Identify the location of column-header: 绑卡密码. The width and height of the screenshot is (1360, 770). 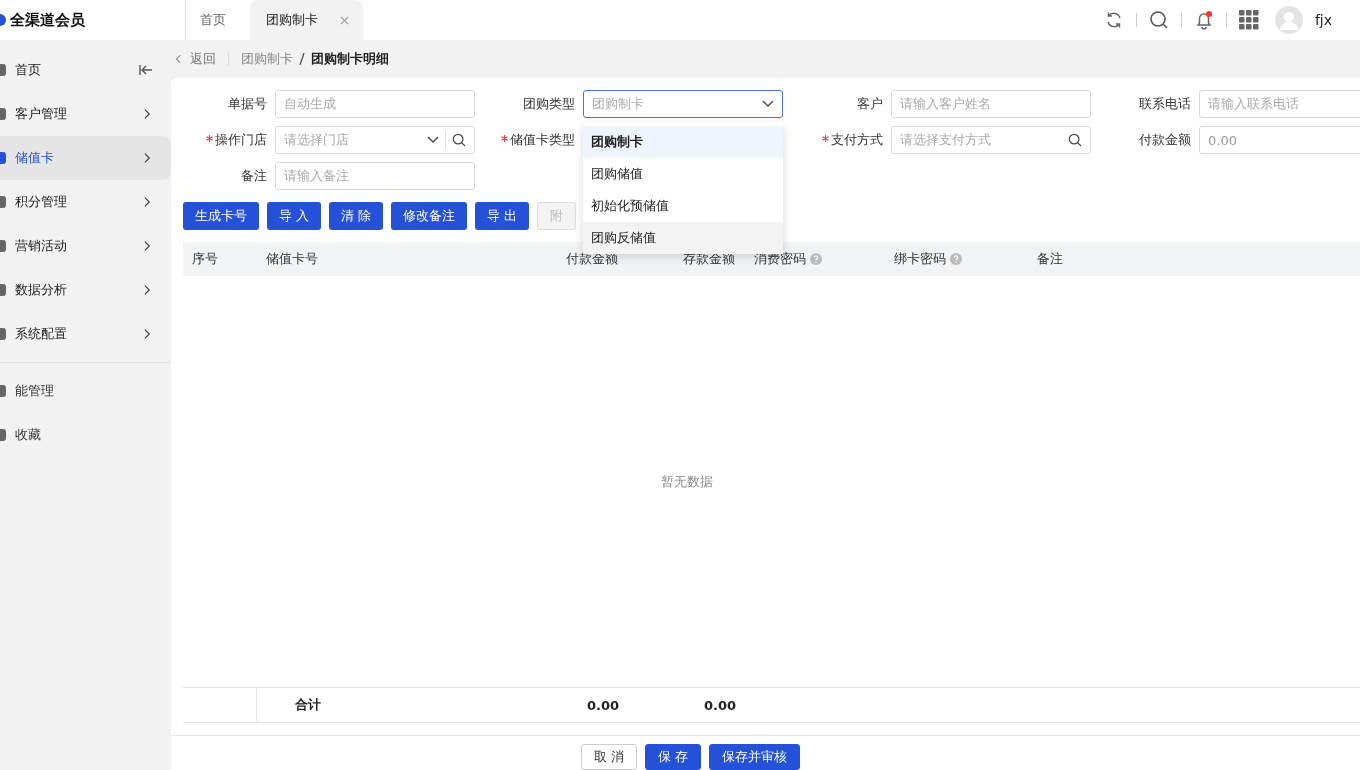
(920, 259).